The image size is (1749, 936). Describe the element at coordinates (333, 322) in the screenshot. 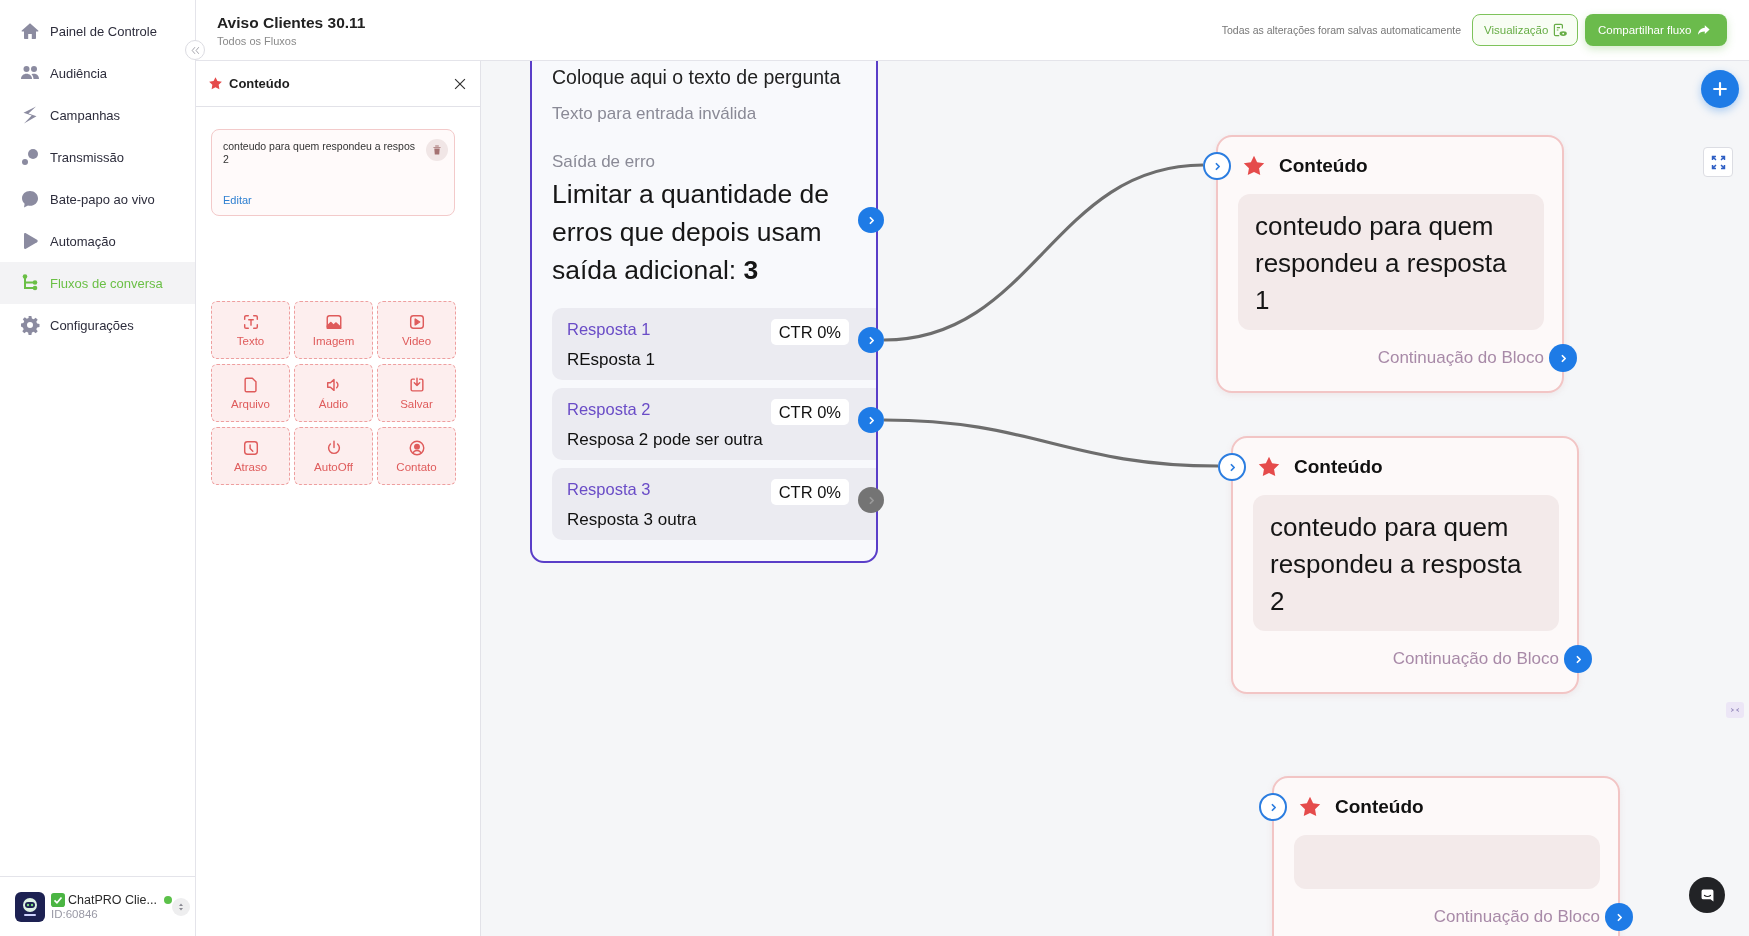

I see `image-icon` at that location.